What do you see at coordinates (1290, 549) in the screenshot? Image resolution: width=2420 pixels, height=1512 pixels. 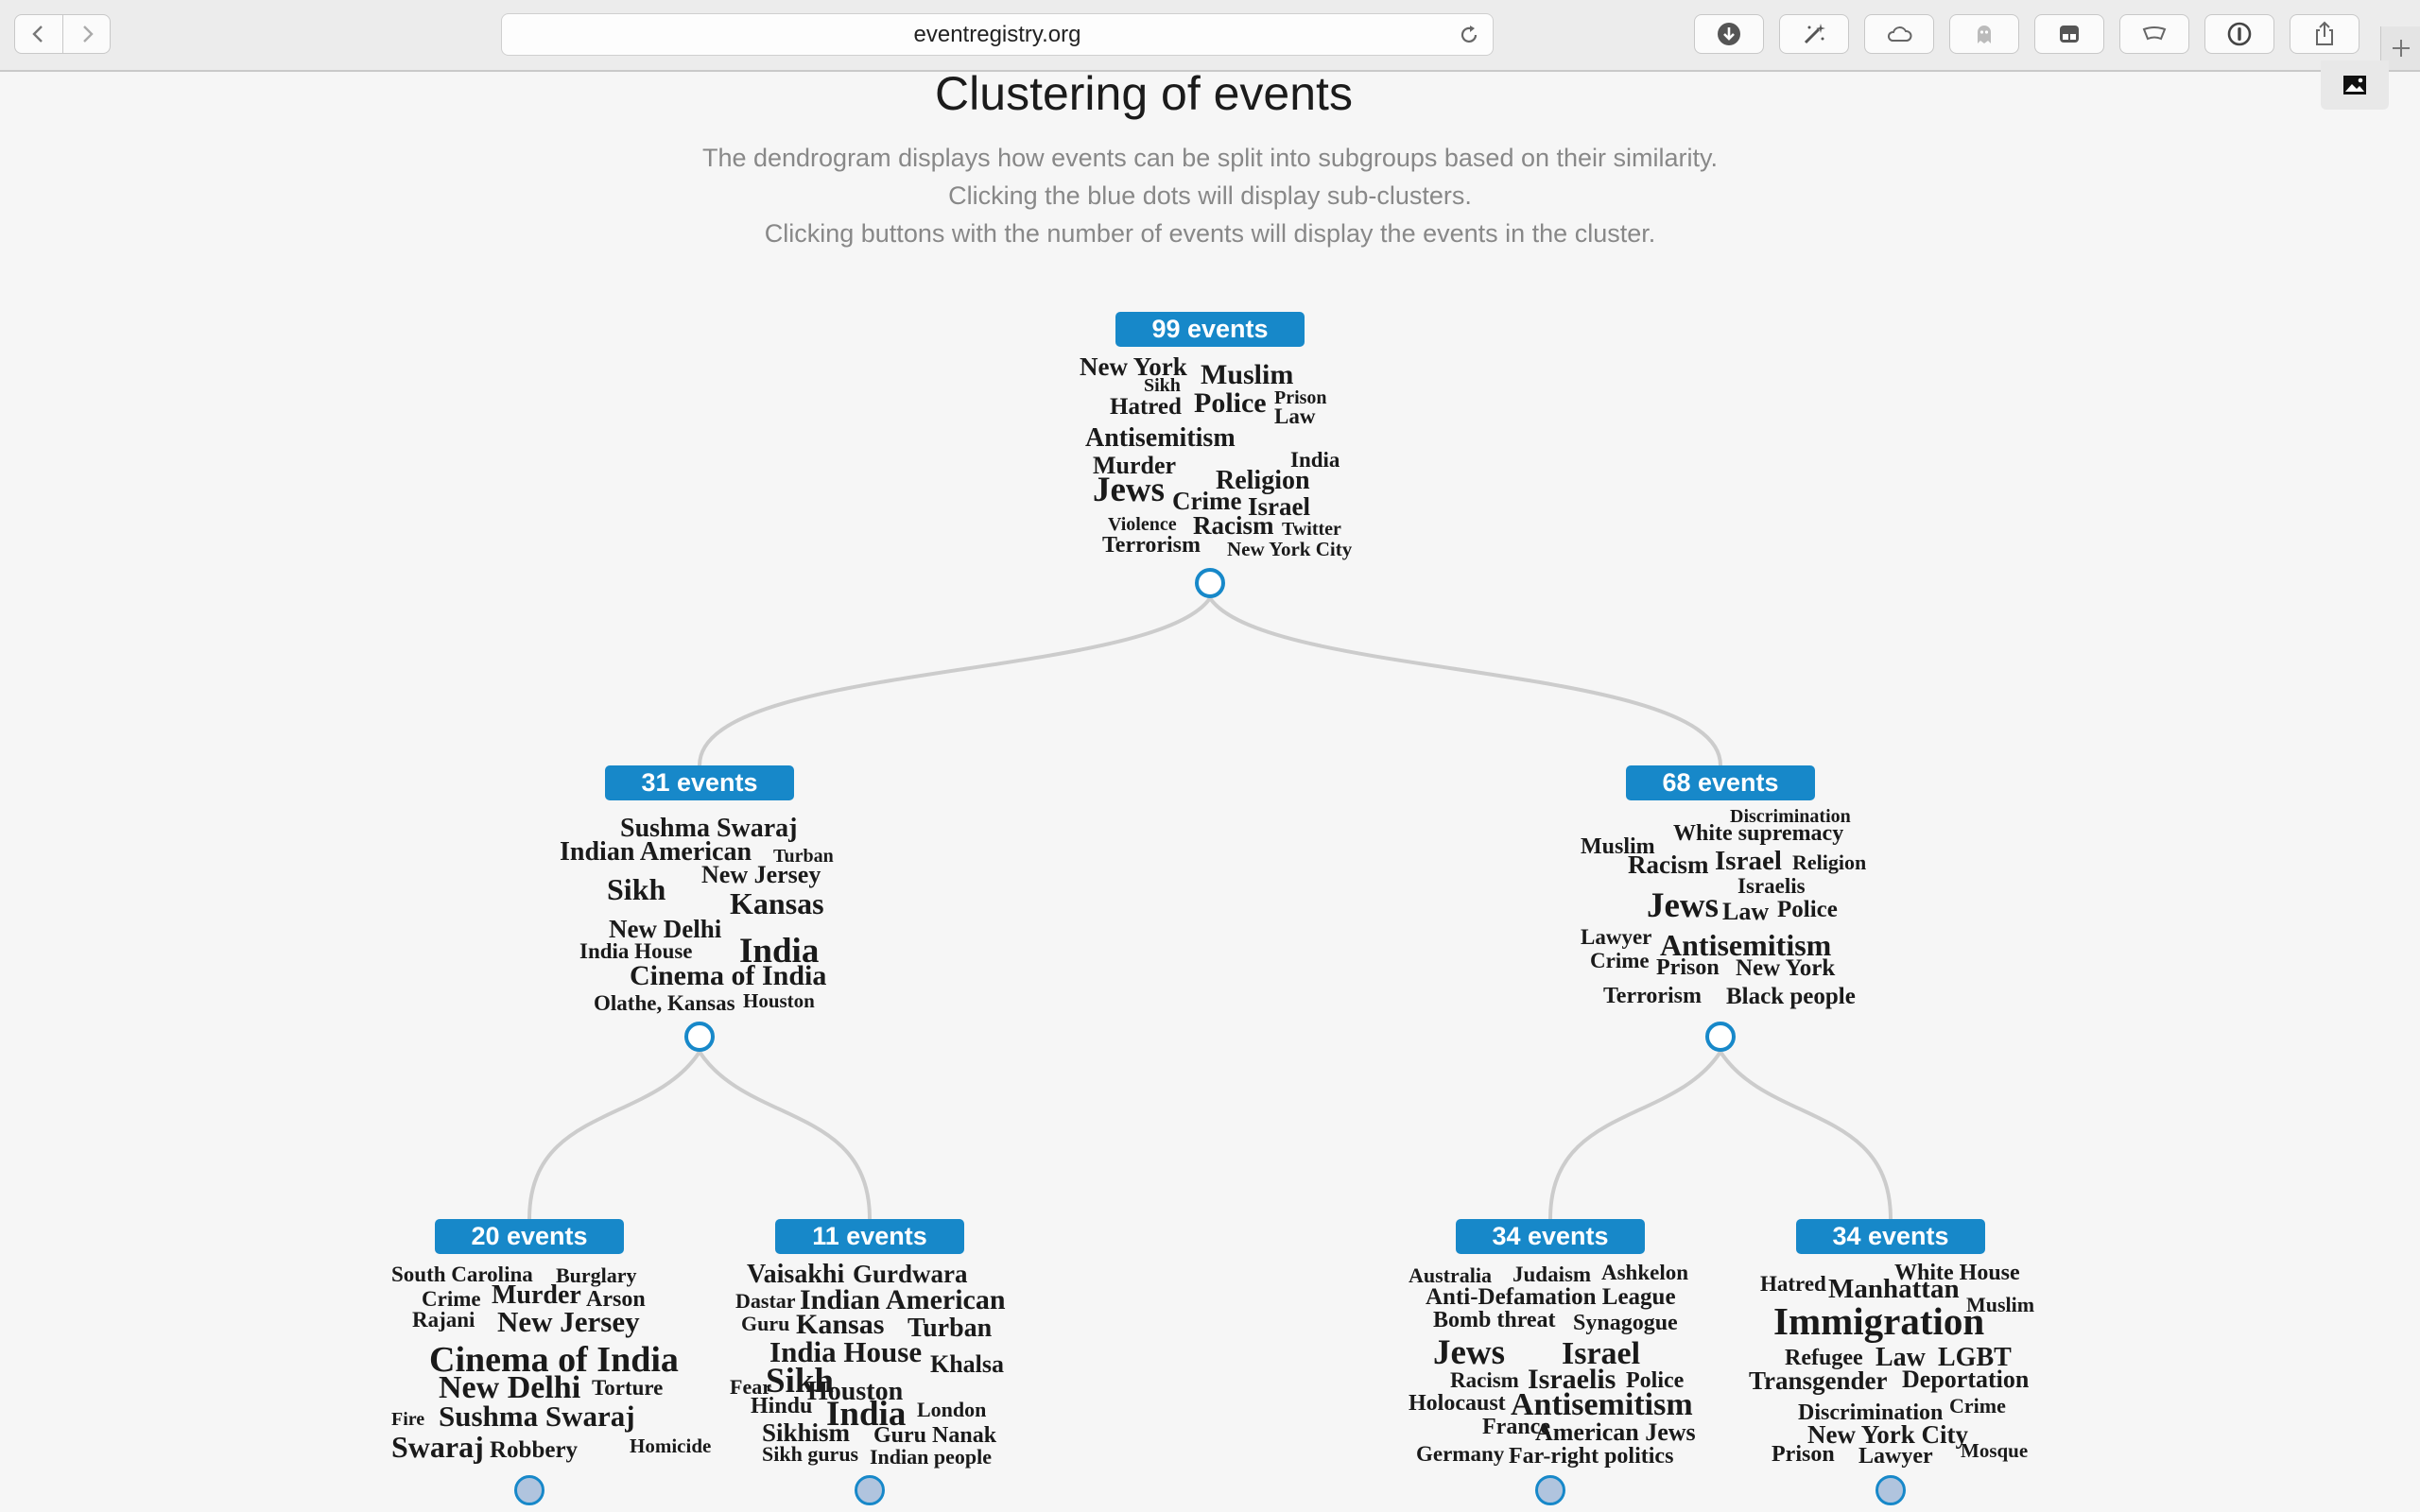 I see `cloud-keyword: New York City` at bounding box center [1290, 549].